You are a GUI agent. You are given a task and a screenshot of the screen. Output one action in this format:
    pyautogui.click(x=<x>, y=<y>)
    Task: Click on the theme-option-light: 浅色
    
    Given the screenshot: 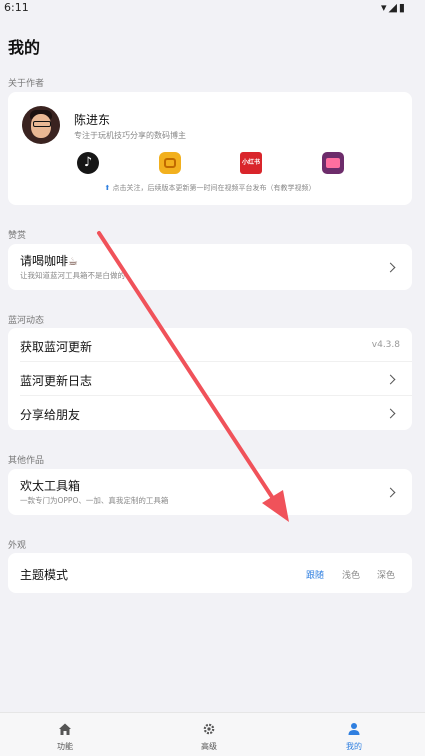 What is the action you would take?
    pyautogui.click(x=351, y=574)
    